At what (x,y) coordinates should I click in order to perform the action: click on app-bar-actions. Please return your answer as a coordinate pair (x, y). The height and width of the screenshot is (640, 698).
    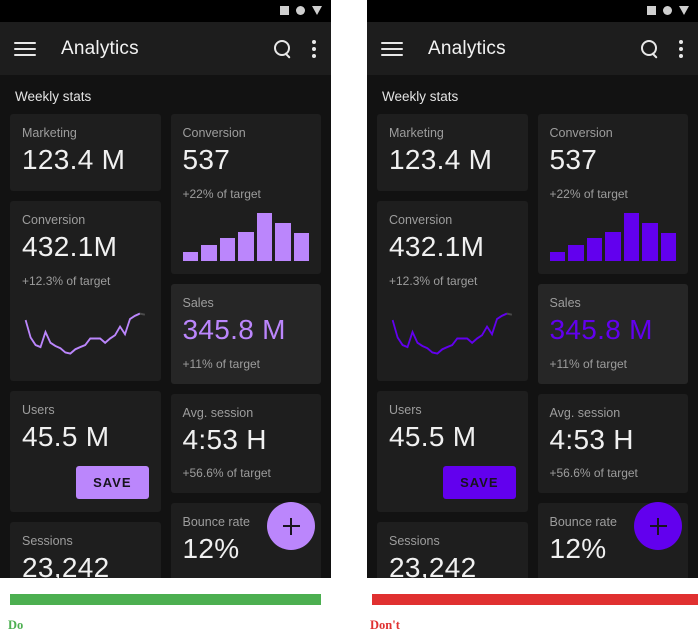
    Looking at the image, I should click on (662, 48).